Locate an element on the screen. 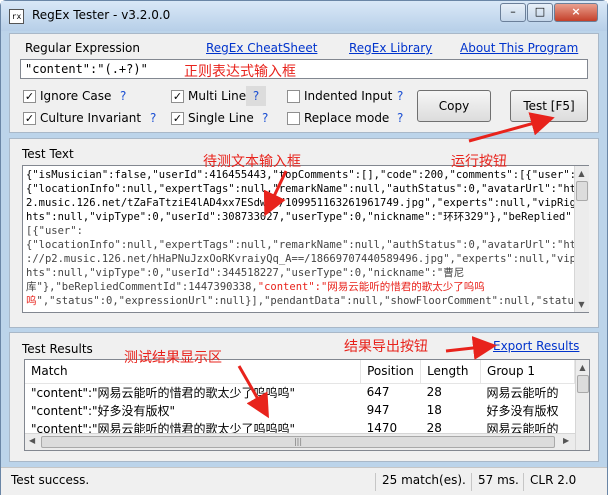  clr-version: CLR 2.0 is located at coordinates (549, 482).